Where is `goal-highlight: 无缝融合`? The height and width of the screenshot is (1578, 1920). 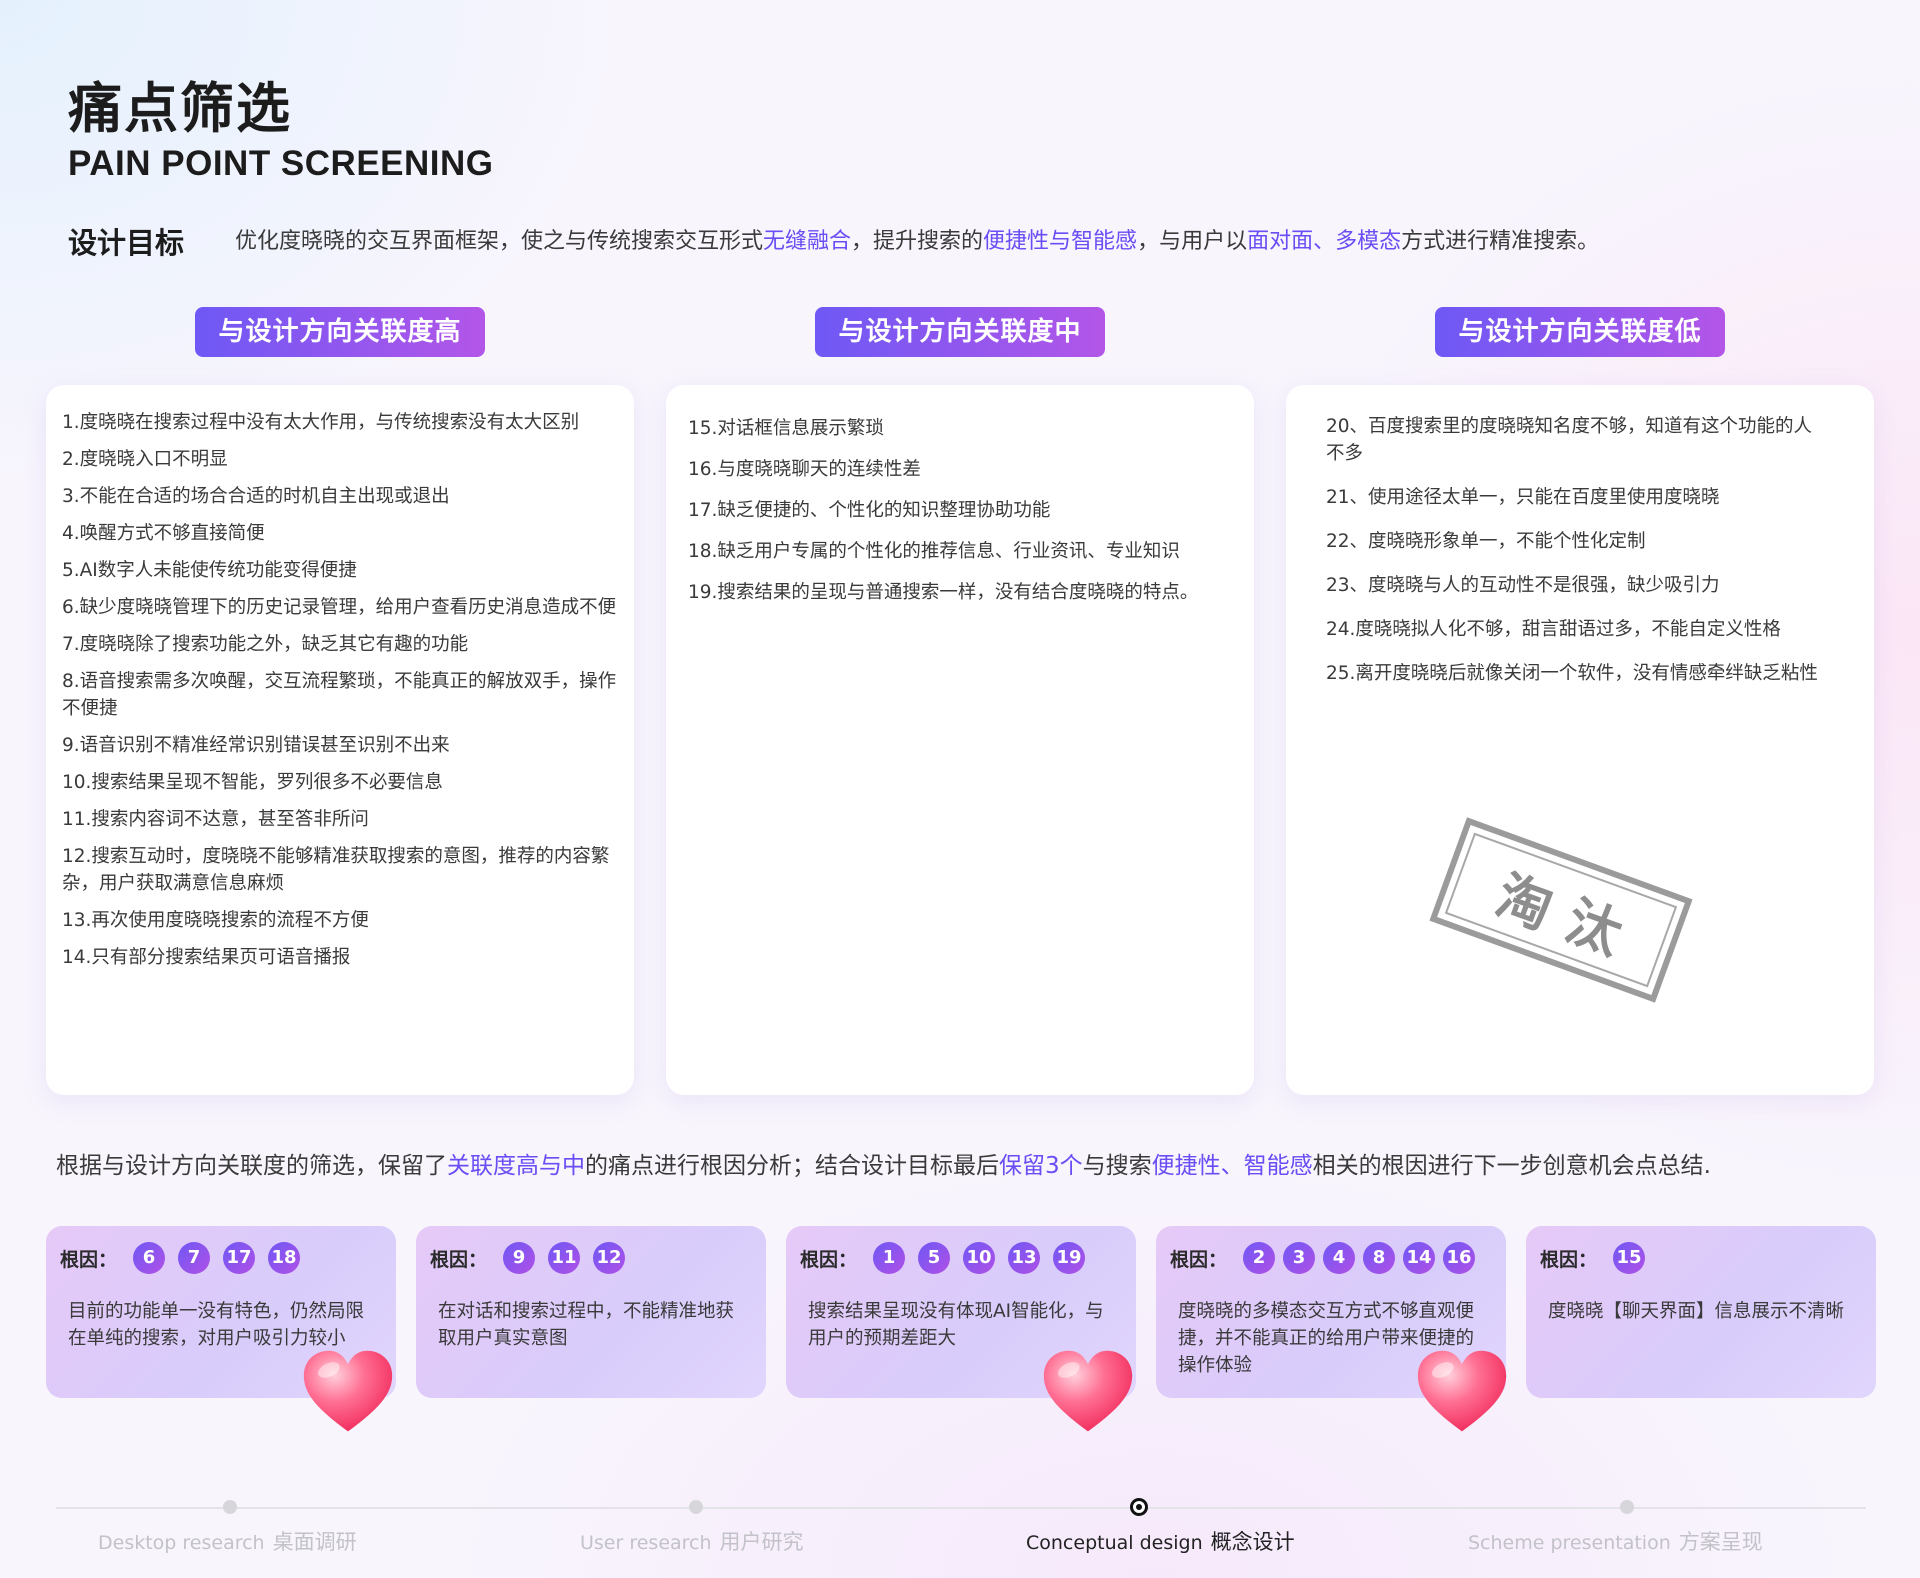
goal-highlight: 无缝融合 is located at coordinates (807, 241).